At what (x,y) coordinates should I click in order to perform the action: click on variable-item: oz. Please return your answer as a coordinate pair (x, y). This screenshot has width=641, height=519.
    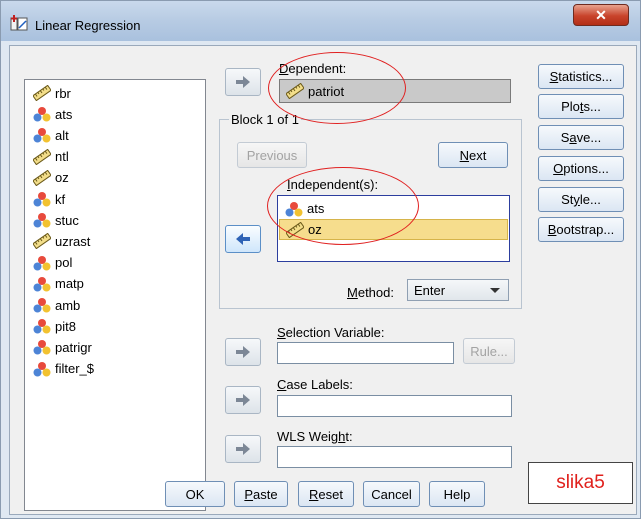
    Looking at the image, I should click on (51, 178).